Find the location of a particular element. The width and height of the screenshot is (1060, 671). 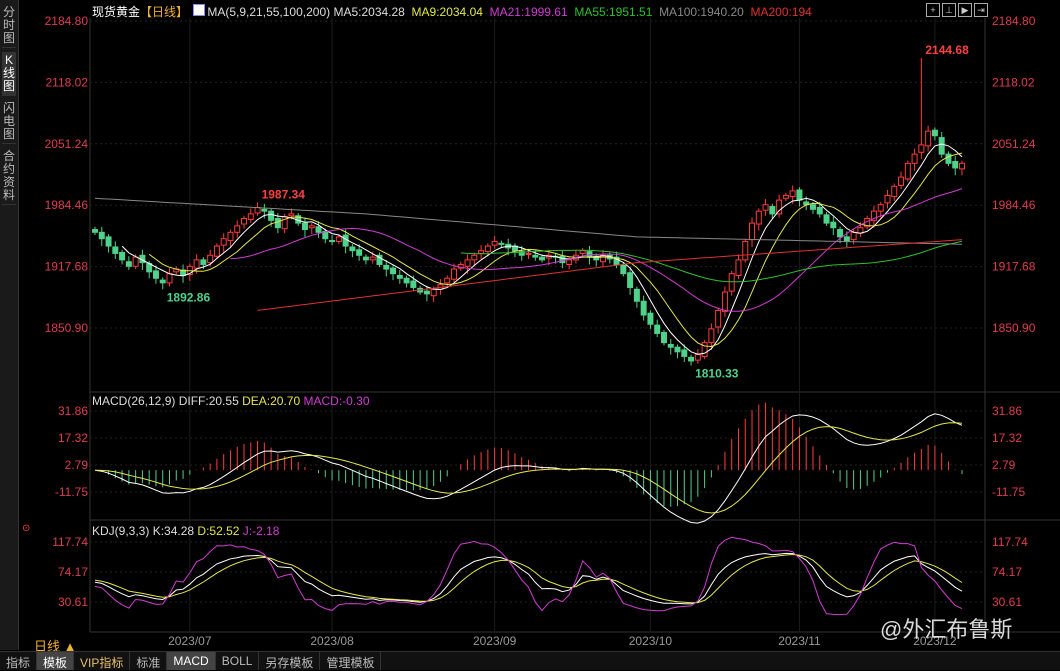

macd-label: MACD(26,12,9) is located at coordinates (134, 401).